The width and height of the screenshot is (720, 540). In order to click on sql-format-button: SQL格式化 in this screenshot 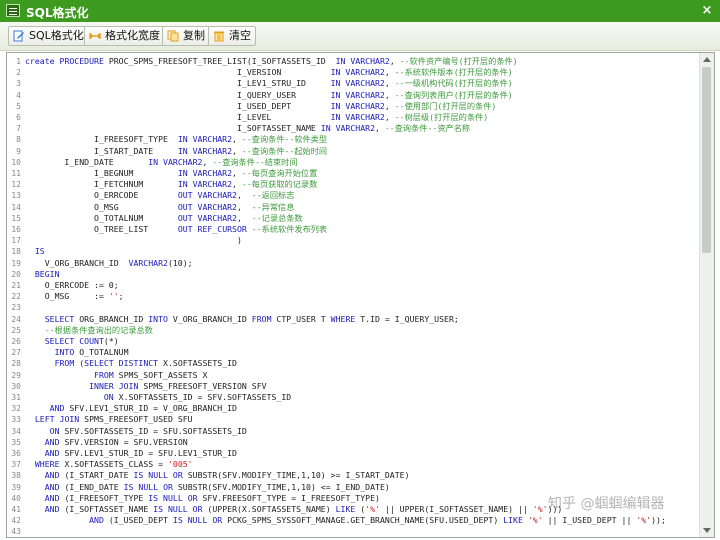, I will do `click(48, 36)`.